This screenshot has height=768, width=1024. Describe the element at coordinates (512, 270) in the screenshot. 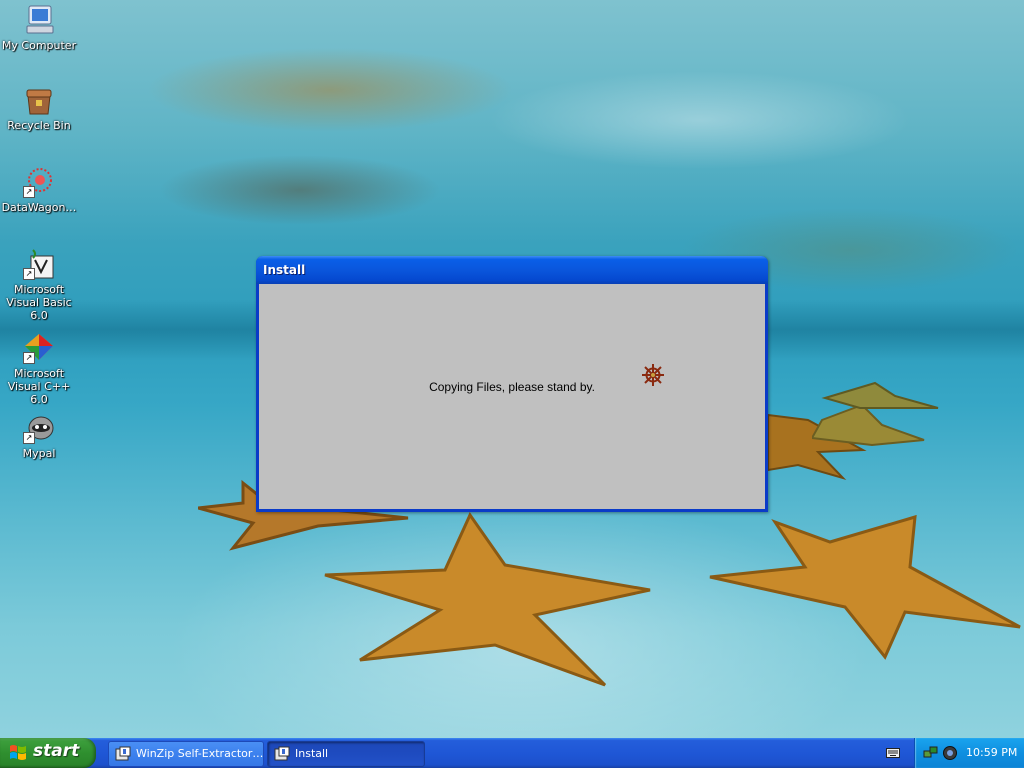

I see `window-titlebar: Install` at that location.